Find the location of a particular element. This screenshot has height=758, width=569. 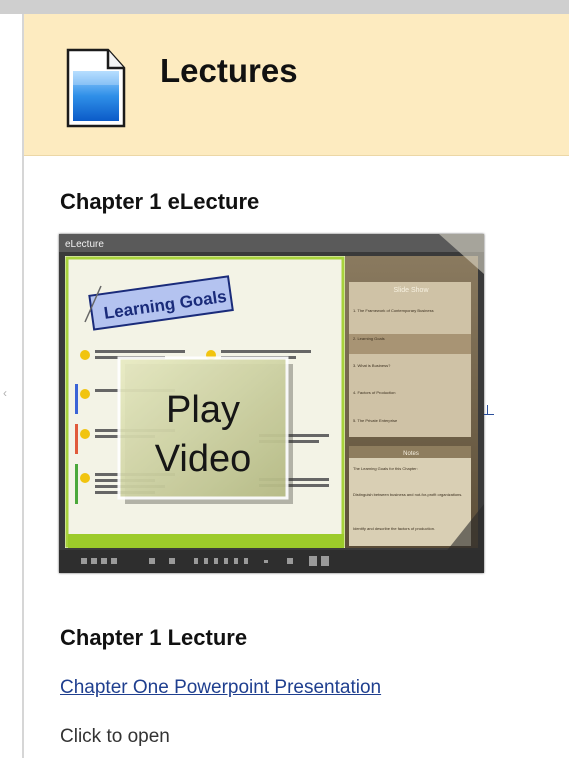

notes-line: The Learning Goals for this Chapter: is located at coordinates (385, 468).